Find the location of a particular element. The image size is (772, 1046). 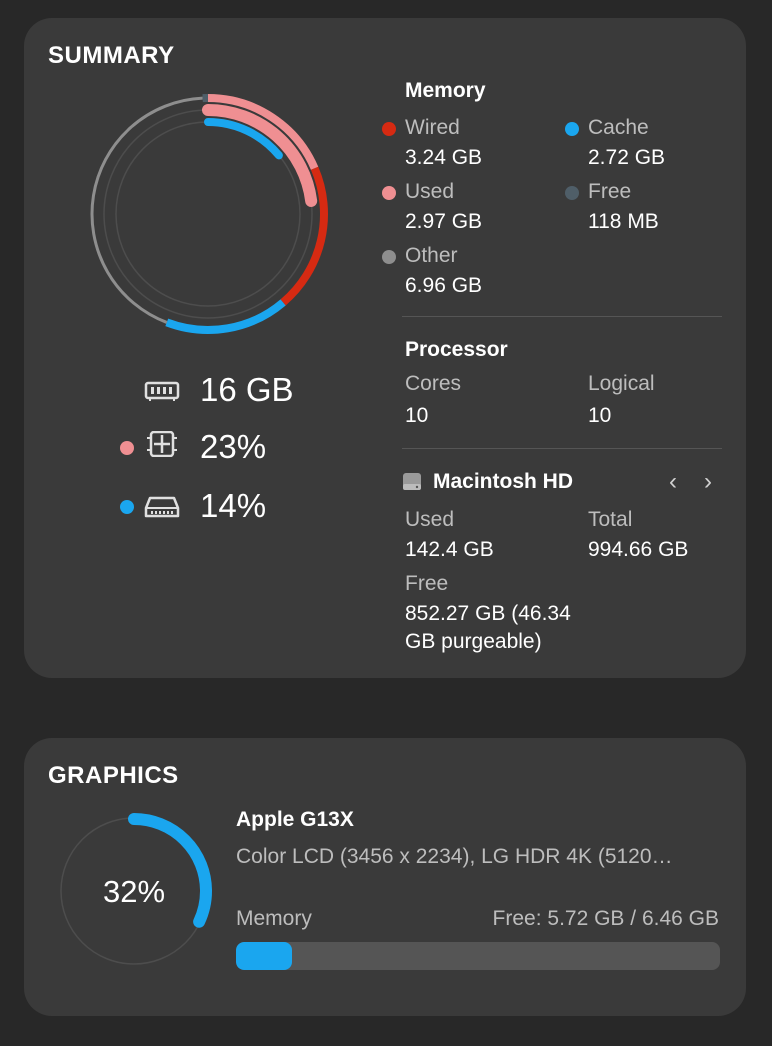

cores-value: 10 is located at coordinates (417, 415).